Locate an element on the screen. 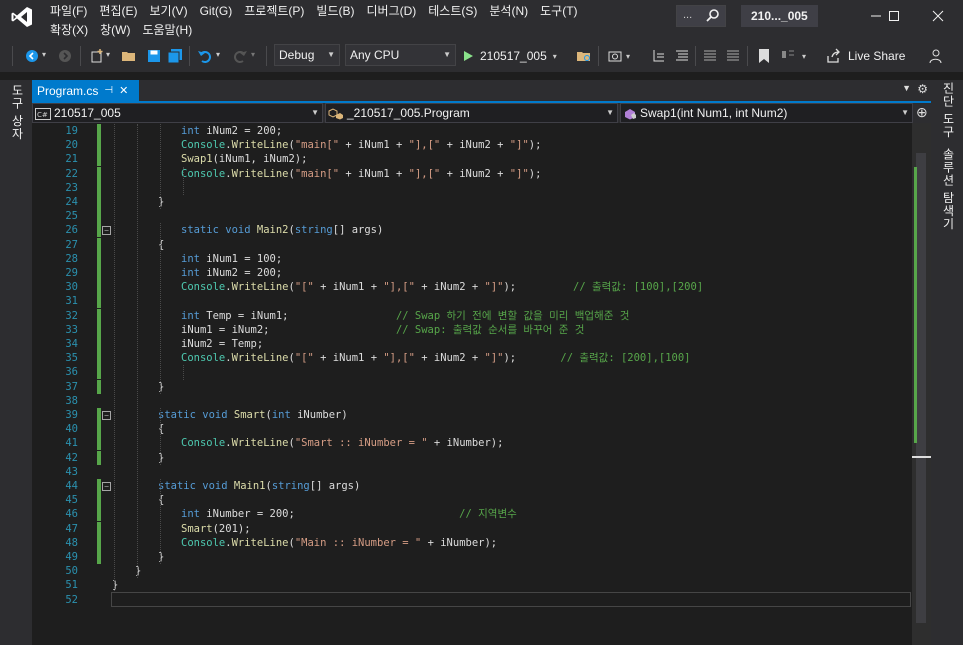  code-line: 37} is located at coordinates (472, 386).